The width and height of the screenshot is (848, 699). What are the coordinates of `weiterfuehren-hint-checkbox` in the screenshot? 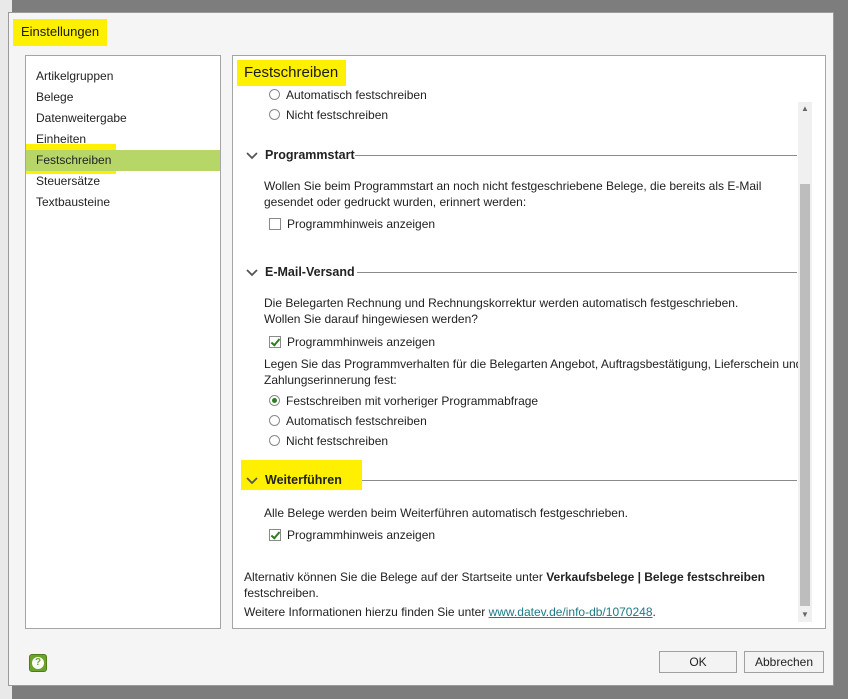 It's located at (275, 535).